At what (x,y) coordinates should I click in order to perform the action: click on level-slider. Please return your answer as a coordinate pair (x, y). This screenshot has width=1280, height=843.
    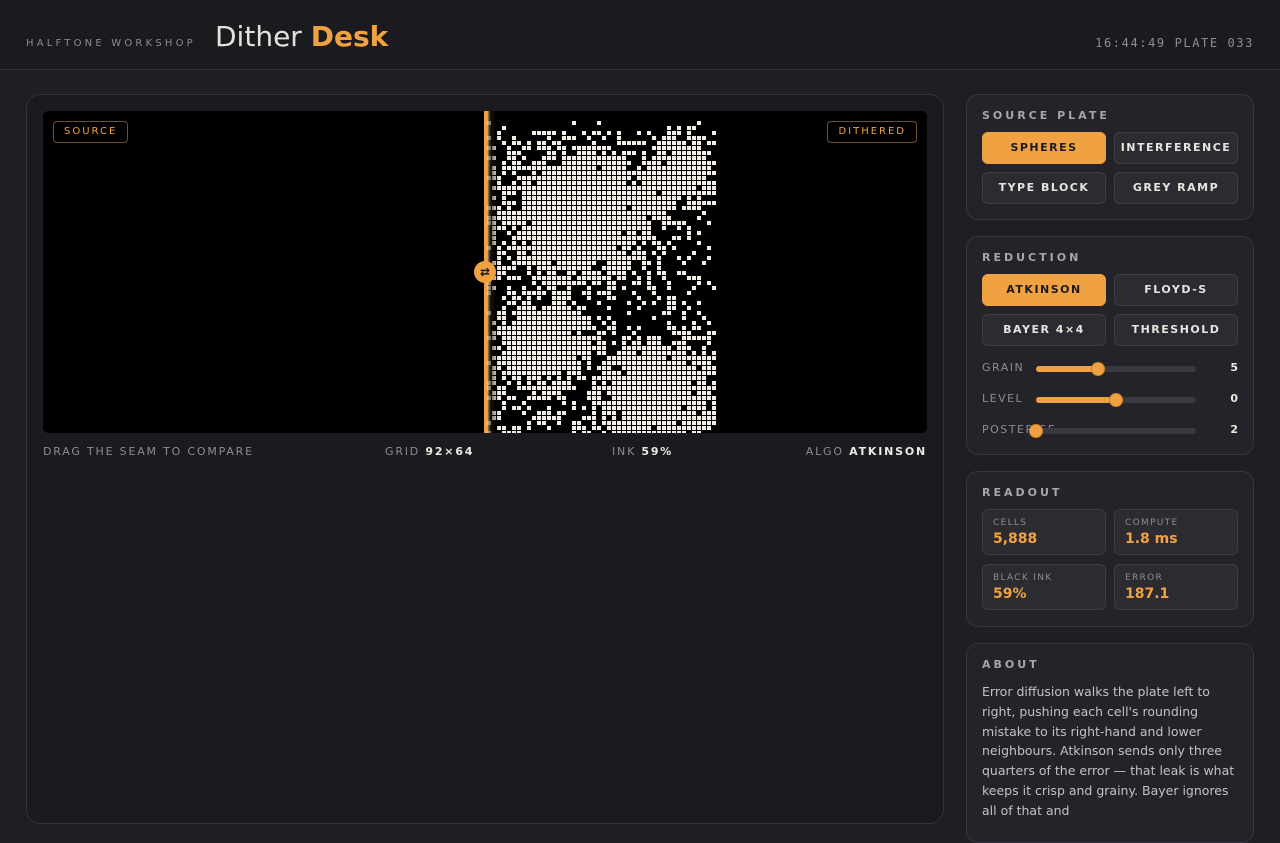
    Looking at the image, I should click on (1116, 400).